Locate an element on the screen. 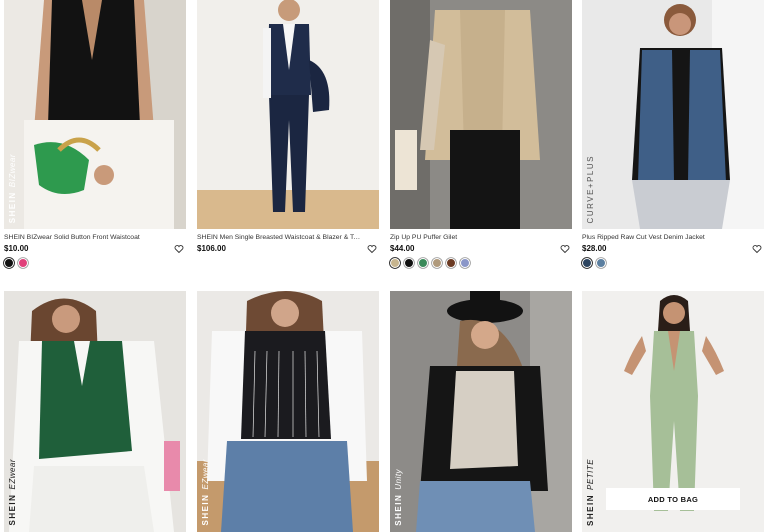 The height and width of the screenshot is (532, 768). brand-label: SHEINUnity is located at coordinates (398, 497).